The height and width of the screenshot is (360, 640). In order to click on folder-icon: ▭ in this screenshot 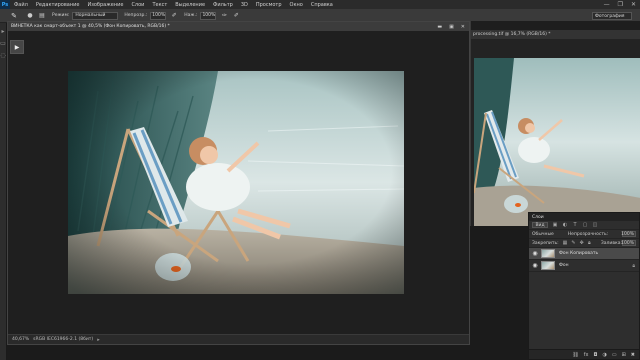, I will do `click(614, 355)`.